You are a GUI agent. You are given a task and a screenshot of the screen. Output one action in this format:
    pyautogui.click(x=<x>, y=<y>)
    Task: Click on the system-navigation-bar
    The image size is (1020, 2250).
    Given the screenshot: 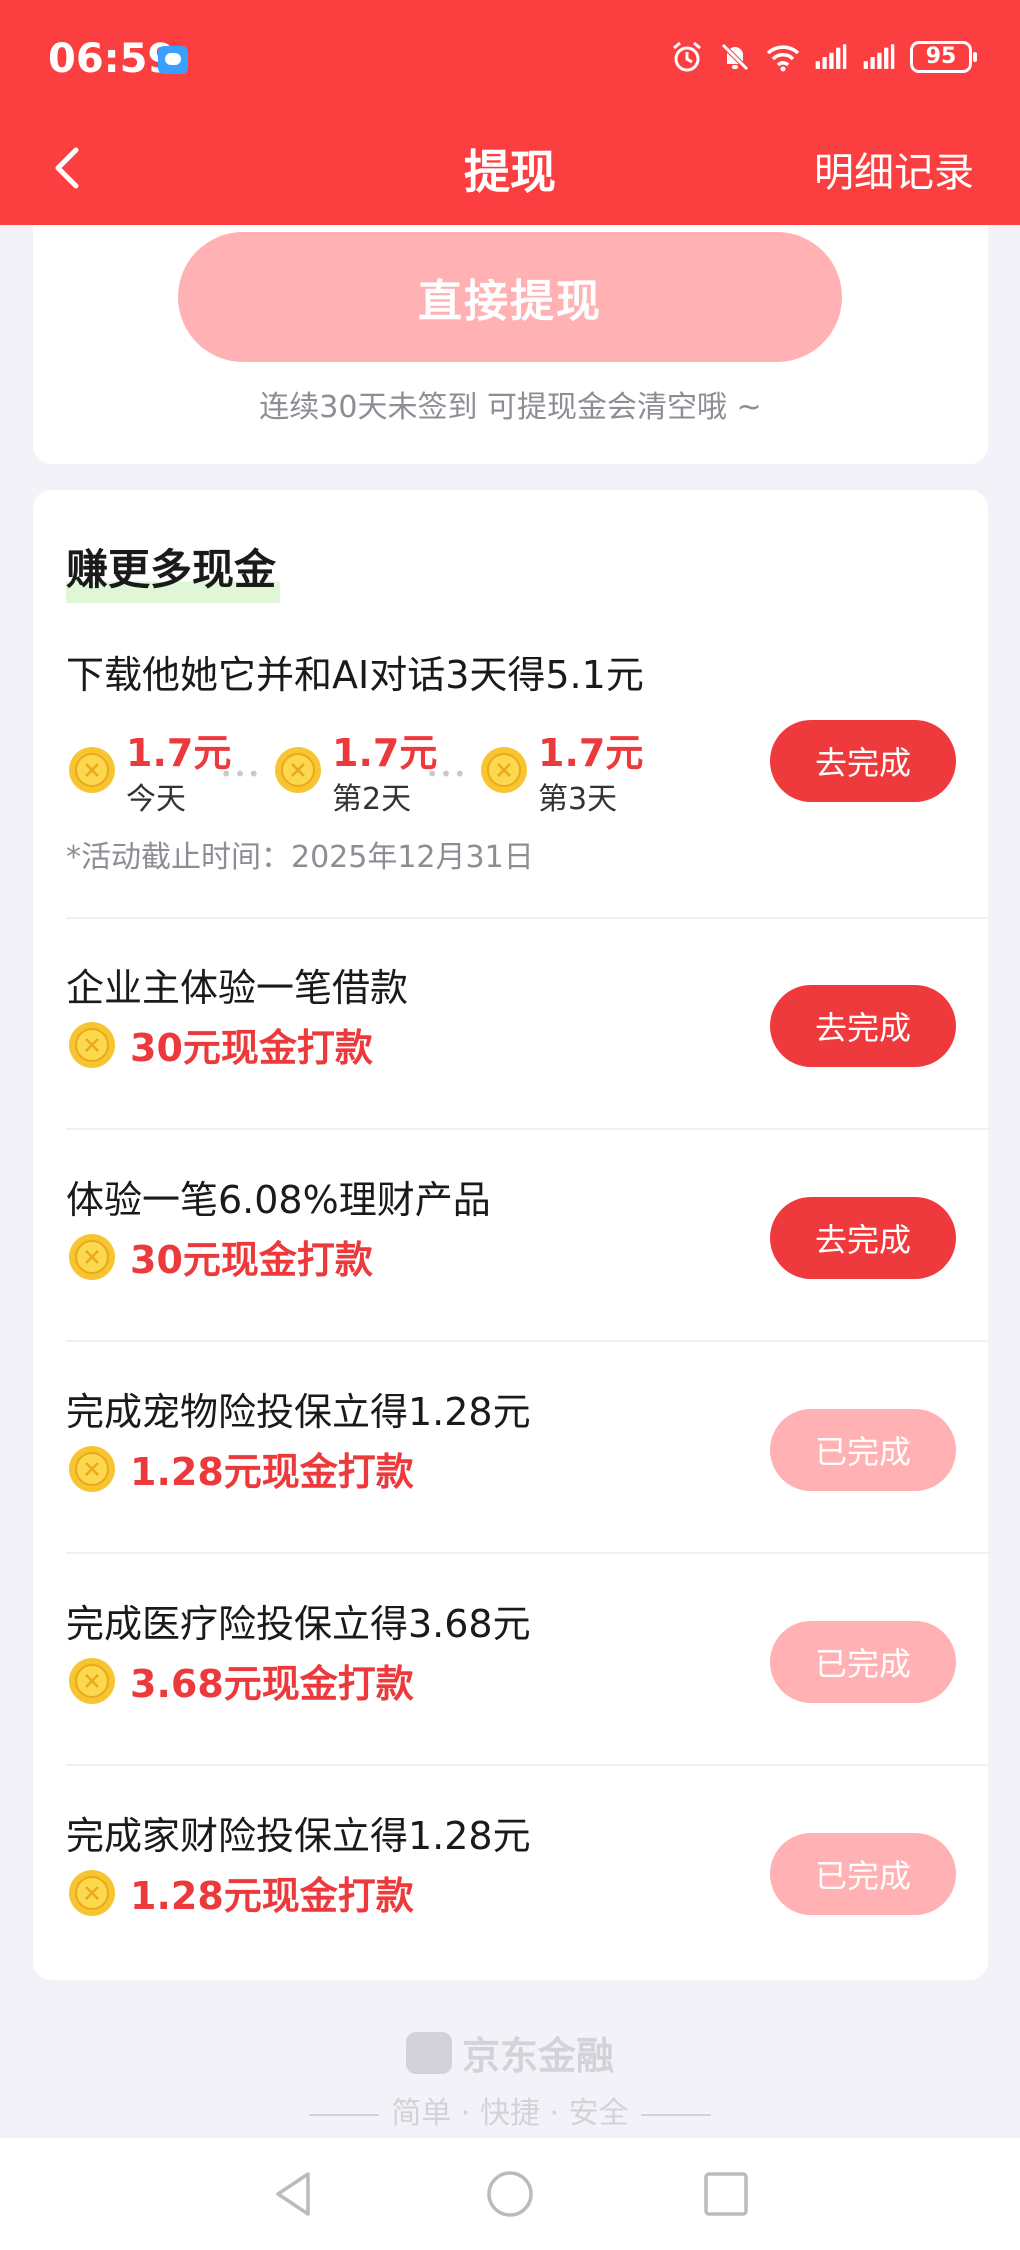 What is the action you would take?
    pyautogui.click(x=510, y=2194)
    